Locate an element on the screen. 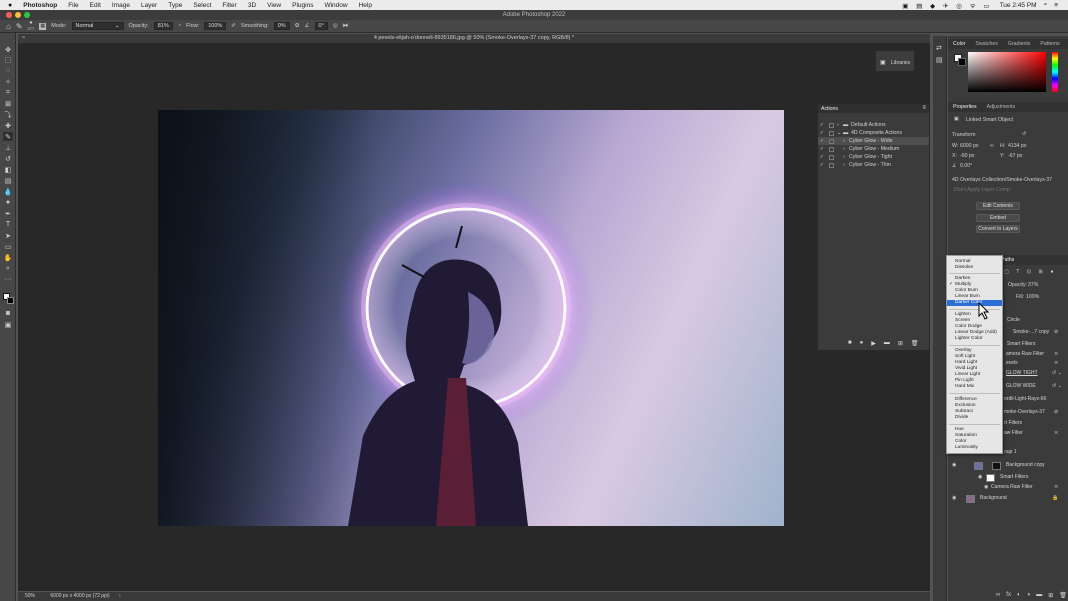 Image resolution: width=1068 pixels, height=601 pixels. blend-option: Lighter Color is located at coordinates (974, 339).